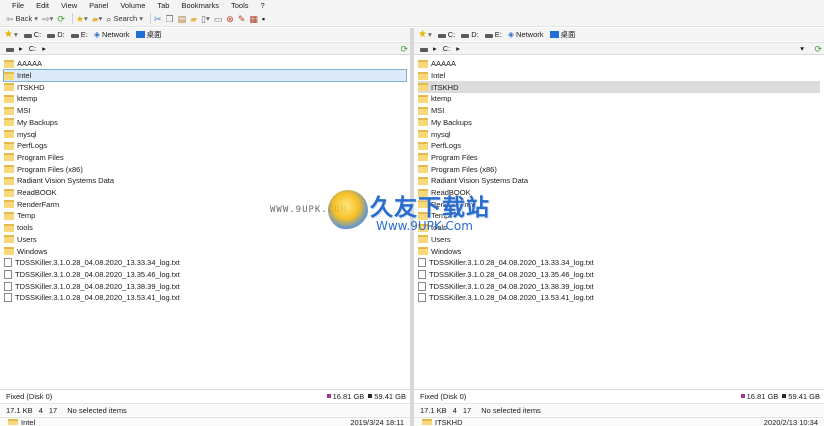  What do you see at coordinates (182, 19) in the screenshot?
I see `paste-button: ▤` at bounding box center [182, 19].